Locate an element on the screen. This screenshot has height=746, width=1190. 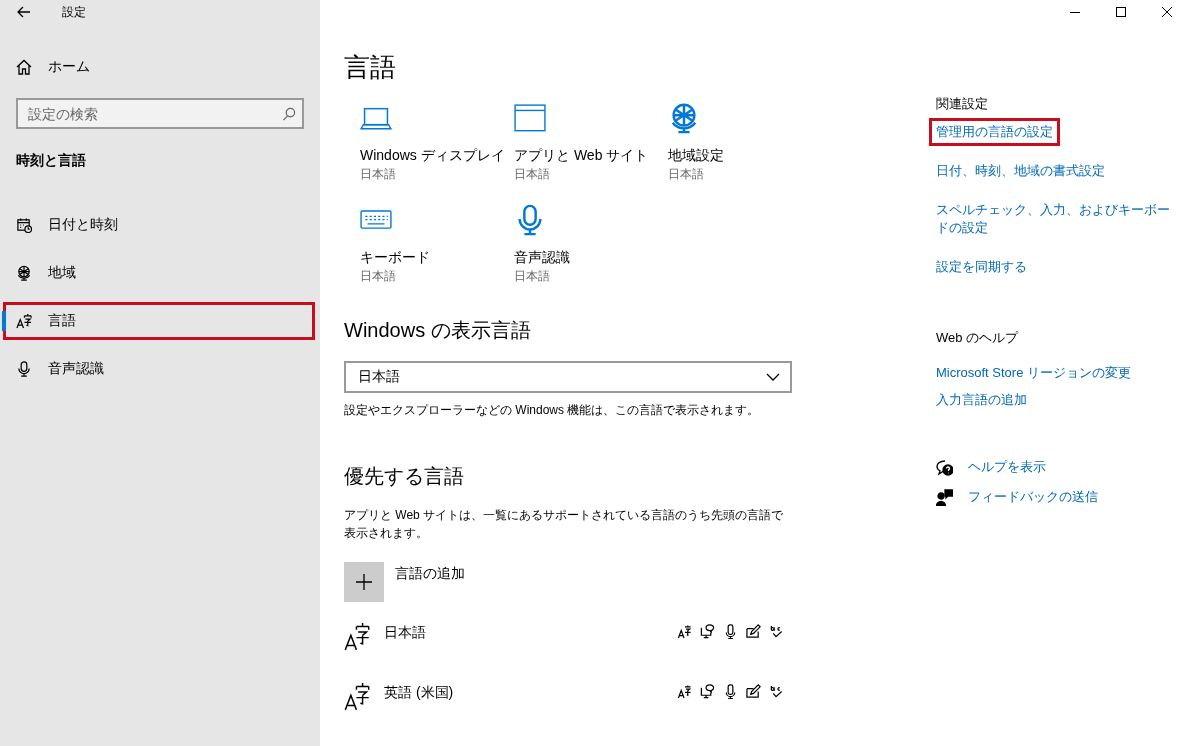
browser-window-icon is located at coordinates (530, 118).